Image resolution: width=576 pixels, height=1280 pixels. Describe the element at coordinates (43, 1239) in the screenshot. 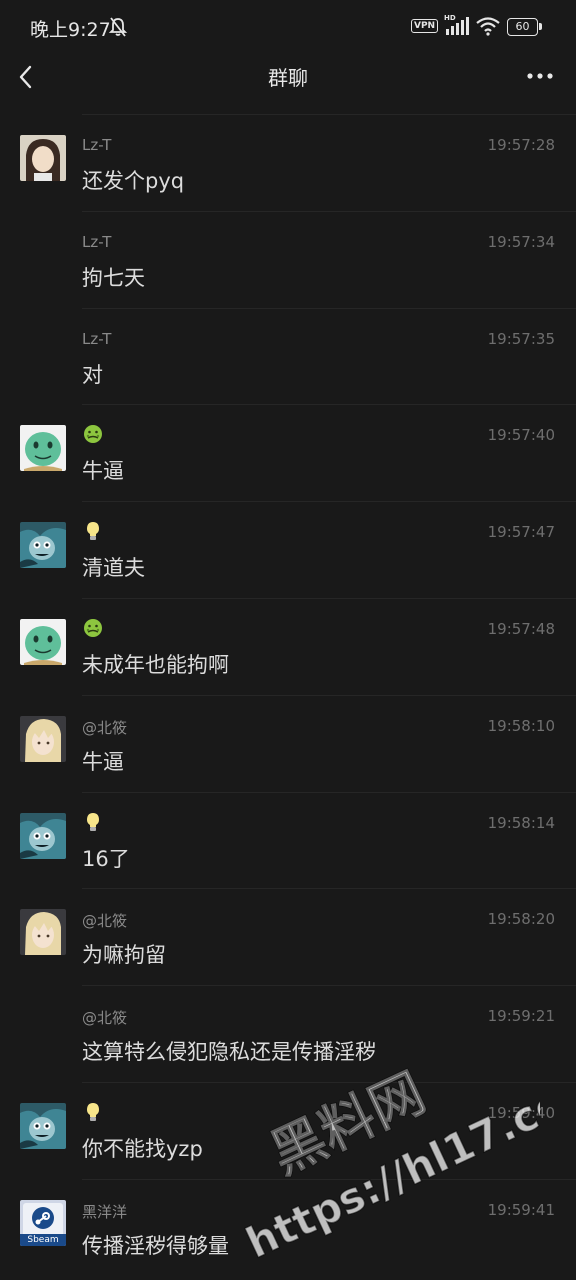

I see `avatar-label: Sbeam` at that location.